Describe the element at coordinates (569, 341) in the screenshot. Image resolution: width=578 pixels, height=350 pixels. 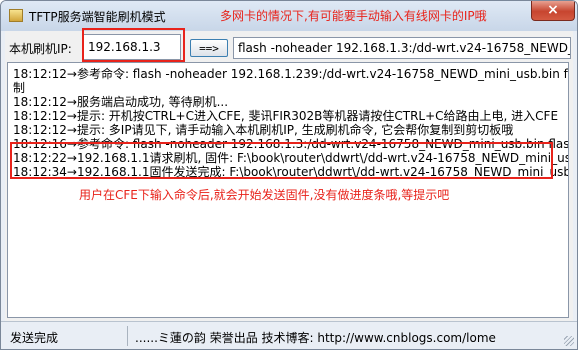
I see `resize-grip-icon` at that location.